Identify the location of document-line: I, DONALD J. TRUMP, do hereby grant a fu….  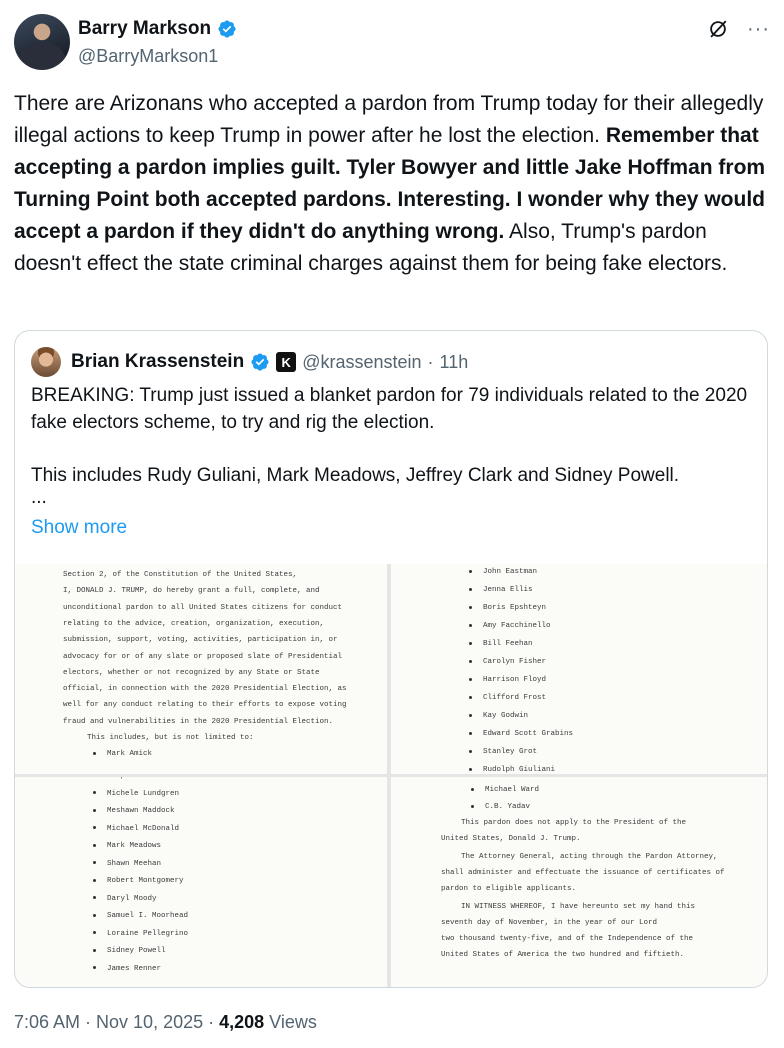
(191, 591).